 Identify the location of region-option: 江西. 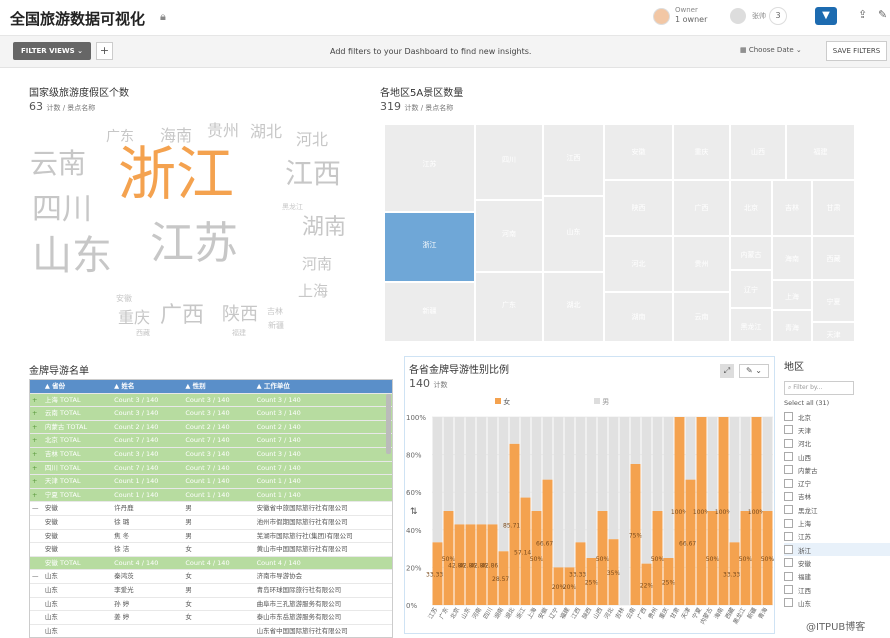
(837, 589).